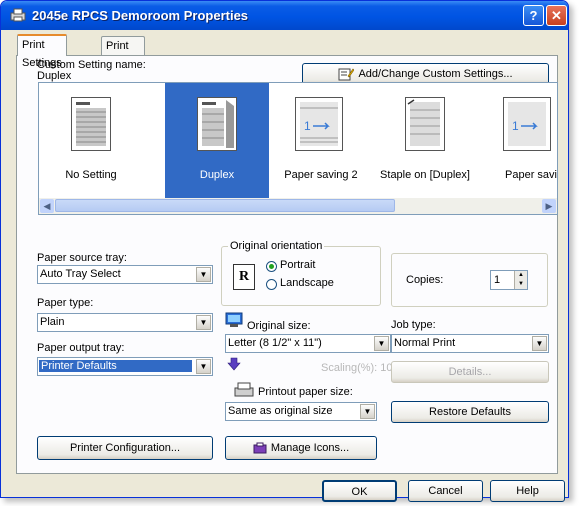  I want to click on icon-item-paper-saving-2: 1 Paper saving 2, so click(321, 141).